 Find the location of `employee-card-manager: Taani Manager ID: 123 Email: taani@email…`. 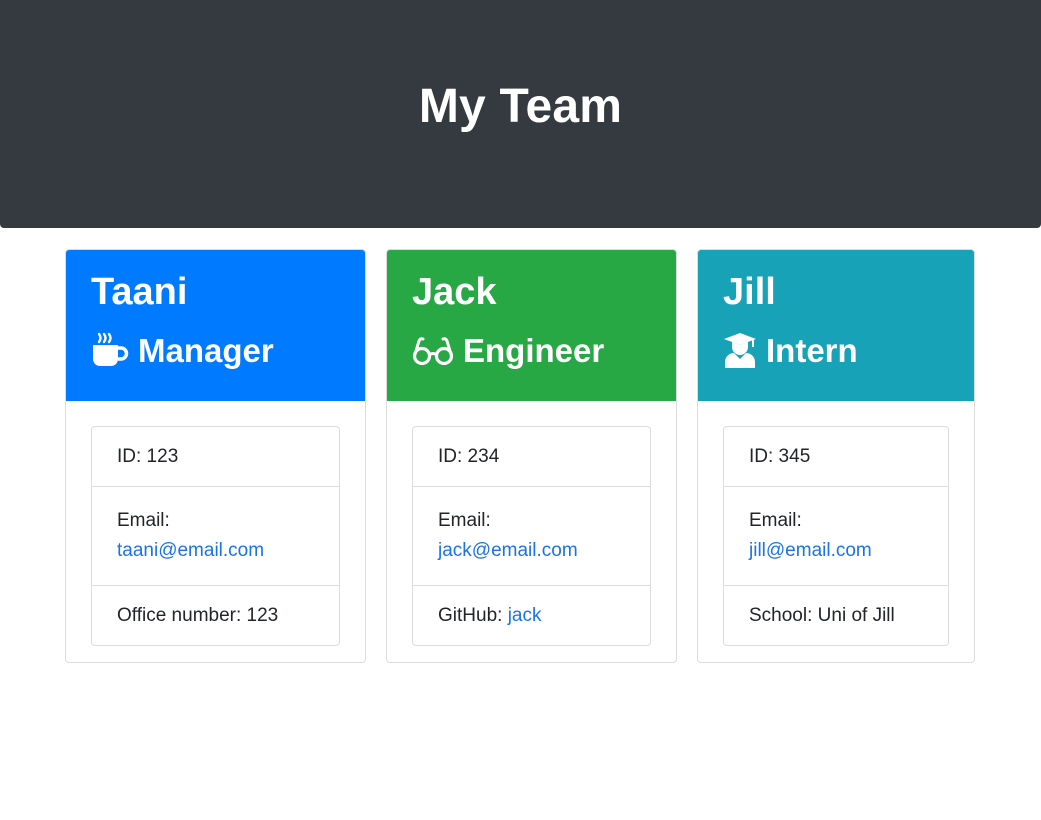

employee-card-manager: Taani Manager ID: 123 Email: taani@email… is located at coordinates (215, 456).